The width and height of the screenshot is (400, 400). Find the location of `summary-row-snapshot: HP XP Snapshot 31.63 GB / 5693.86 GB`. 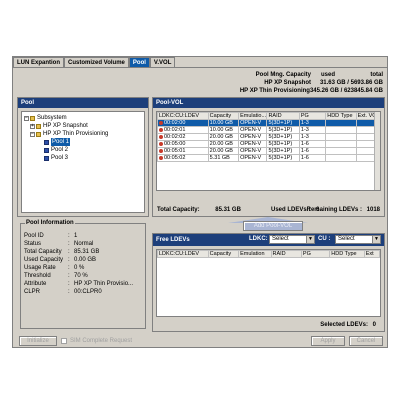

summary-row-snapshot: HP XP Snapshot 31.63 GB / 5693.86 GB is located at coordinates (308, 83).